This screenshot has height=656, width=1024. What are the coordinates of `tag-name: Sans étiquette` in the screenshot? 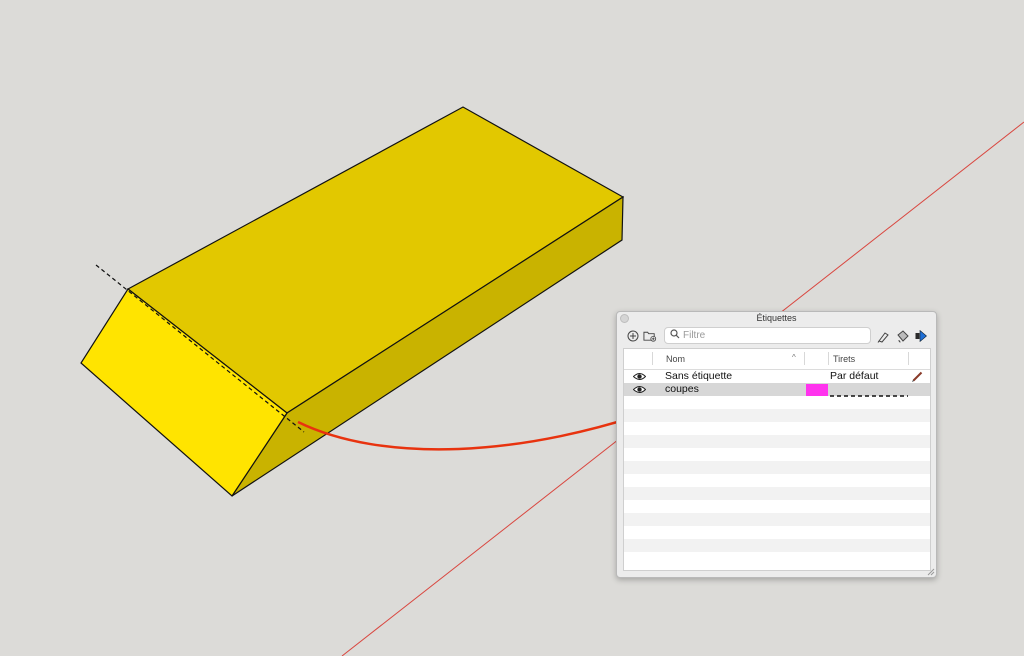 It's located at (698, 376).